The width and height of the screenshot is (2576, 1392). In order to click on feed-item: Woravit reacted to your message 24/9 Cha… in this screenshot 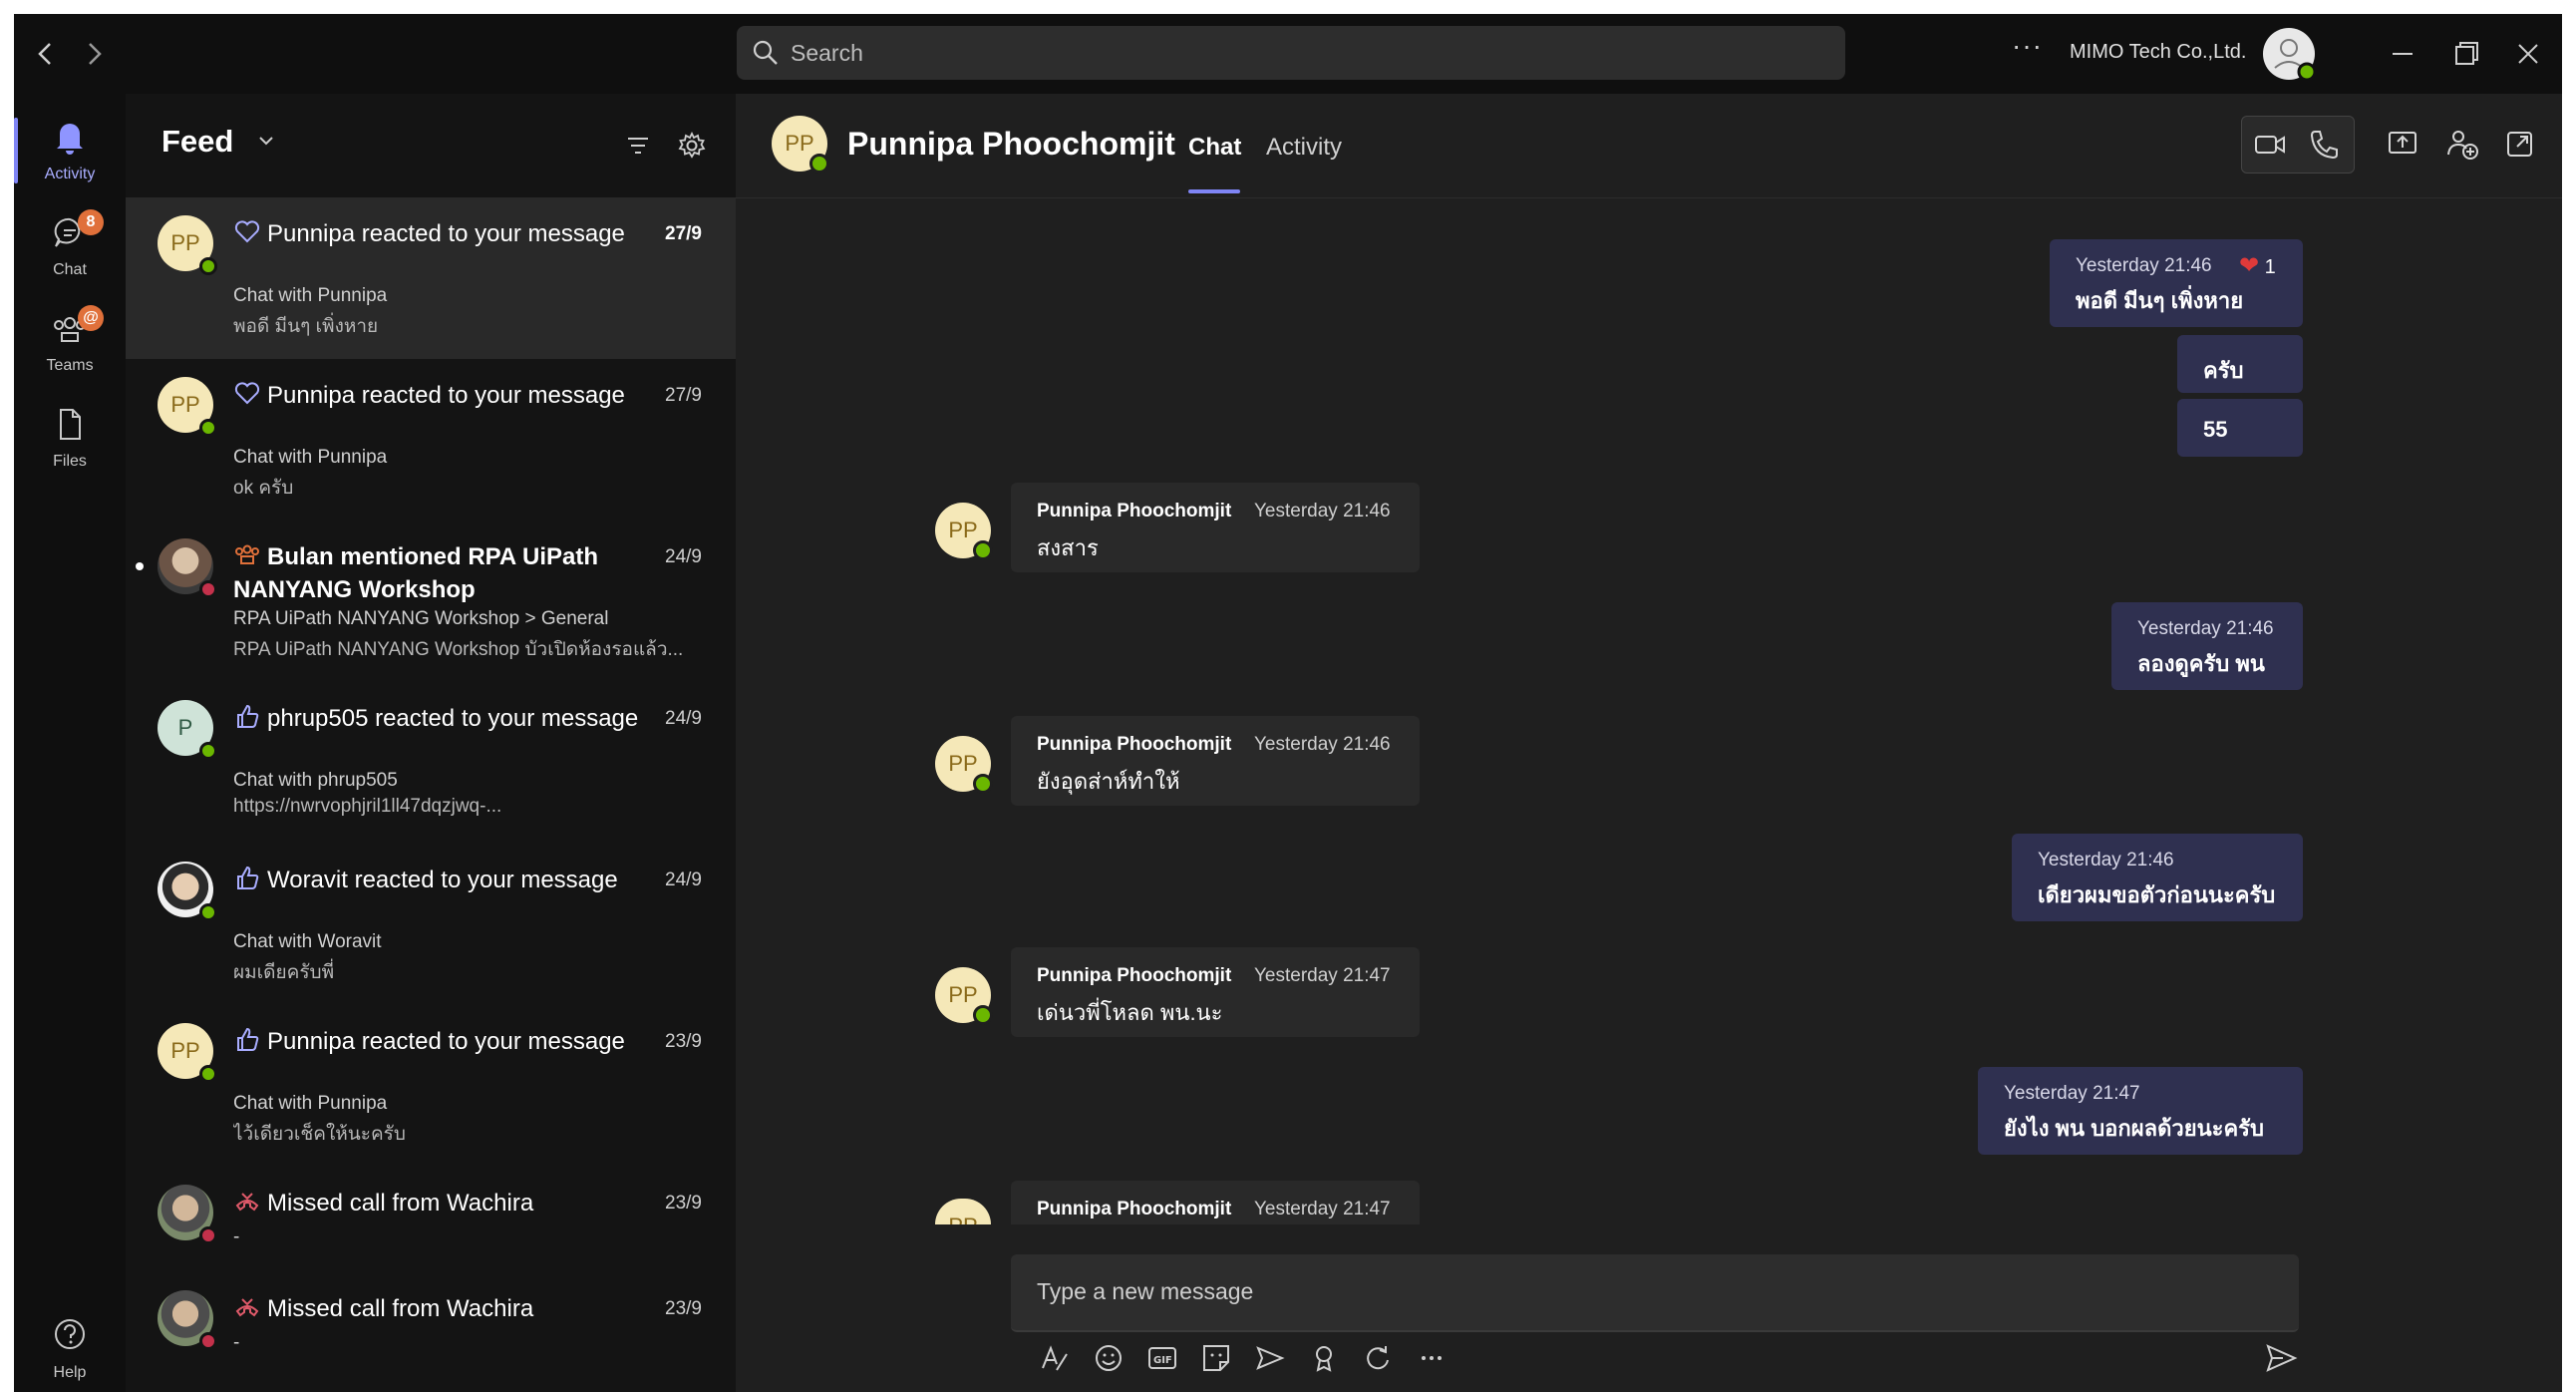, I will do `click(431, 924)`.